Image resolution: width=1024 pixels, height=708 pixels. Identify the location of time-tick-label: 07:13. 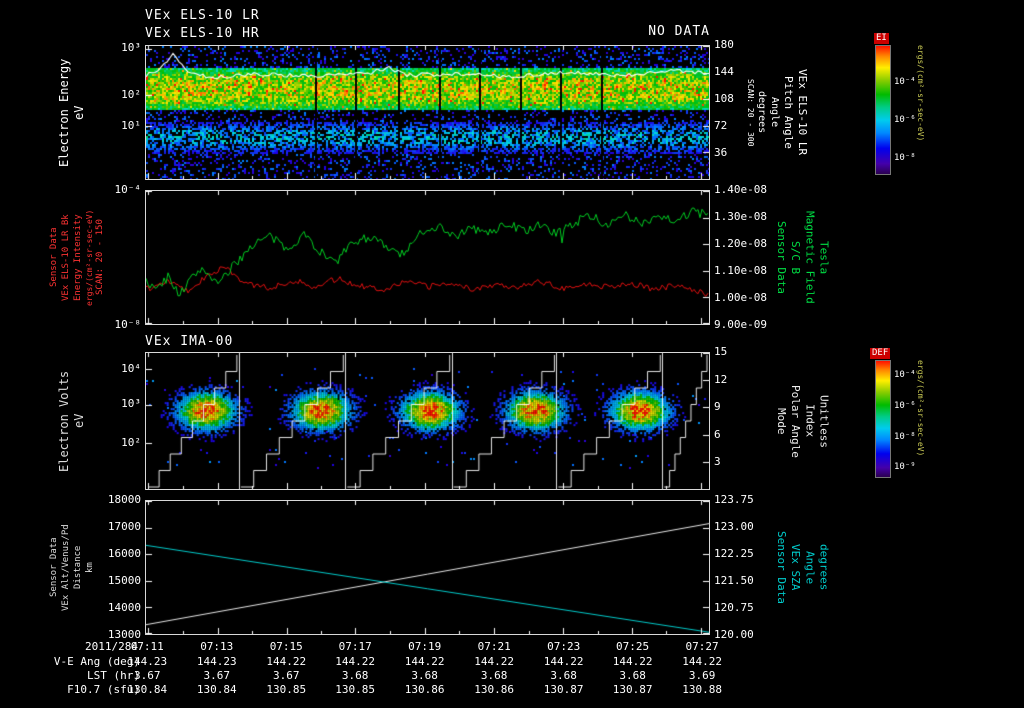
(217, 646).